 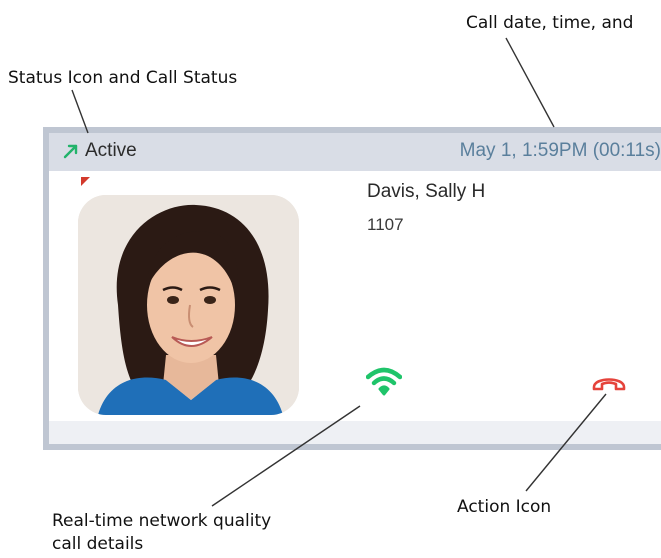 I want to click on flag-icon, so click(x=85, y=181).